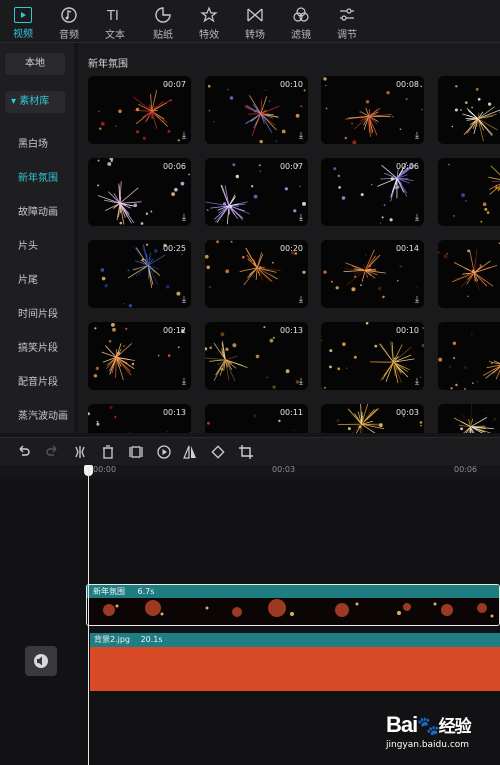 Image resolution: width=500 pixels, height=765 pixels. Describe the element at coordinates (347, 14) in the screenshot. I see `adjust-sliders-icon` at that location.